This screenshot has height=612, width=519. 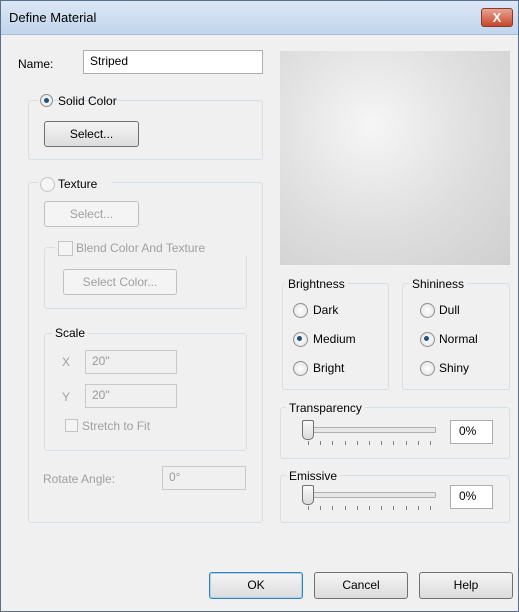 I want to click on brightness-medium-option: Medium, so click(x=338, y=339).